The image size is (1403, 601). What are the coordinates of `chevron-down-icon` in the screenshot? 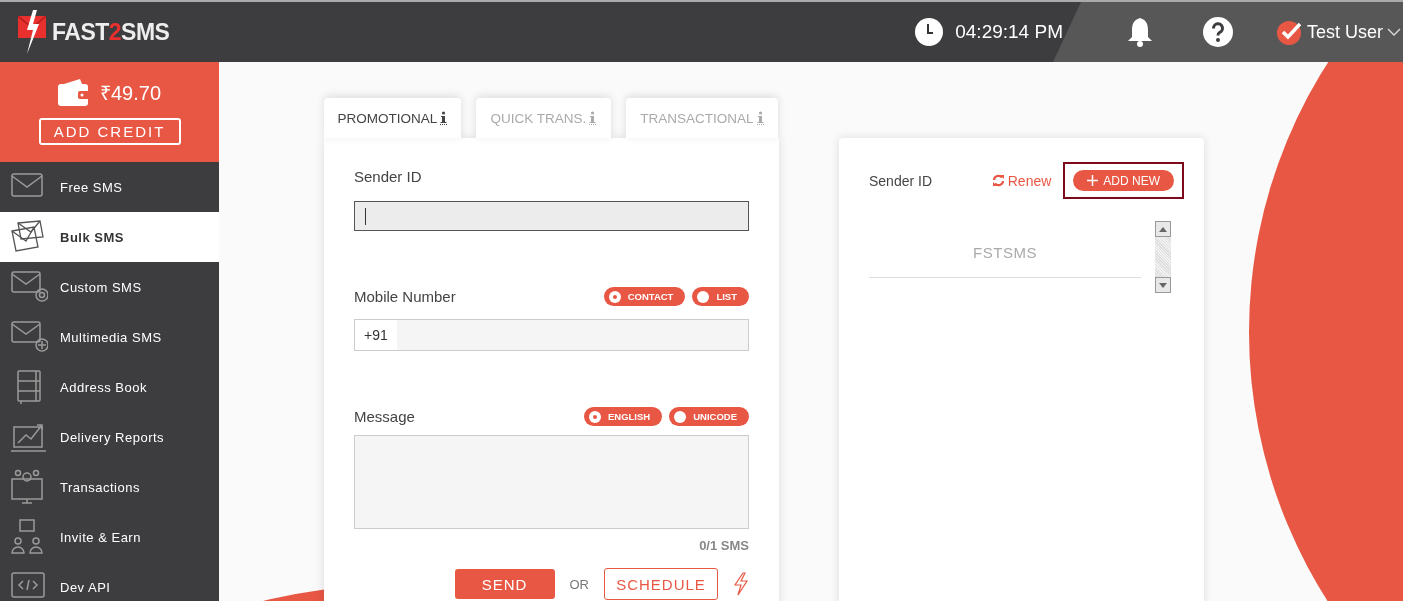 It's located at (1394, 32).